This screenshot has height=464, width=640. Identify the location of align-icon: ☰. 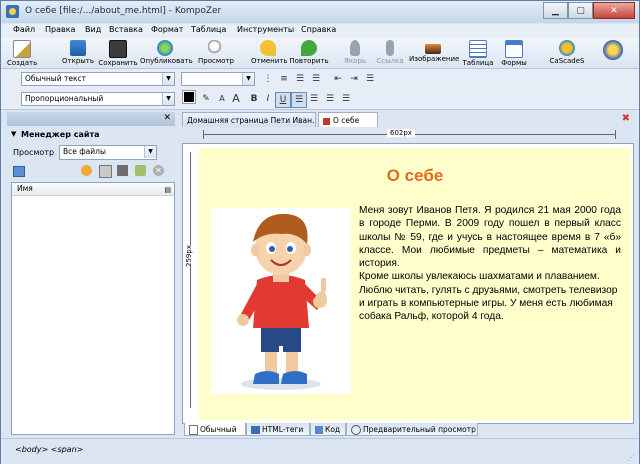
(370, 79).